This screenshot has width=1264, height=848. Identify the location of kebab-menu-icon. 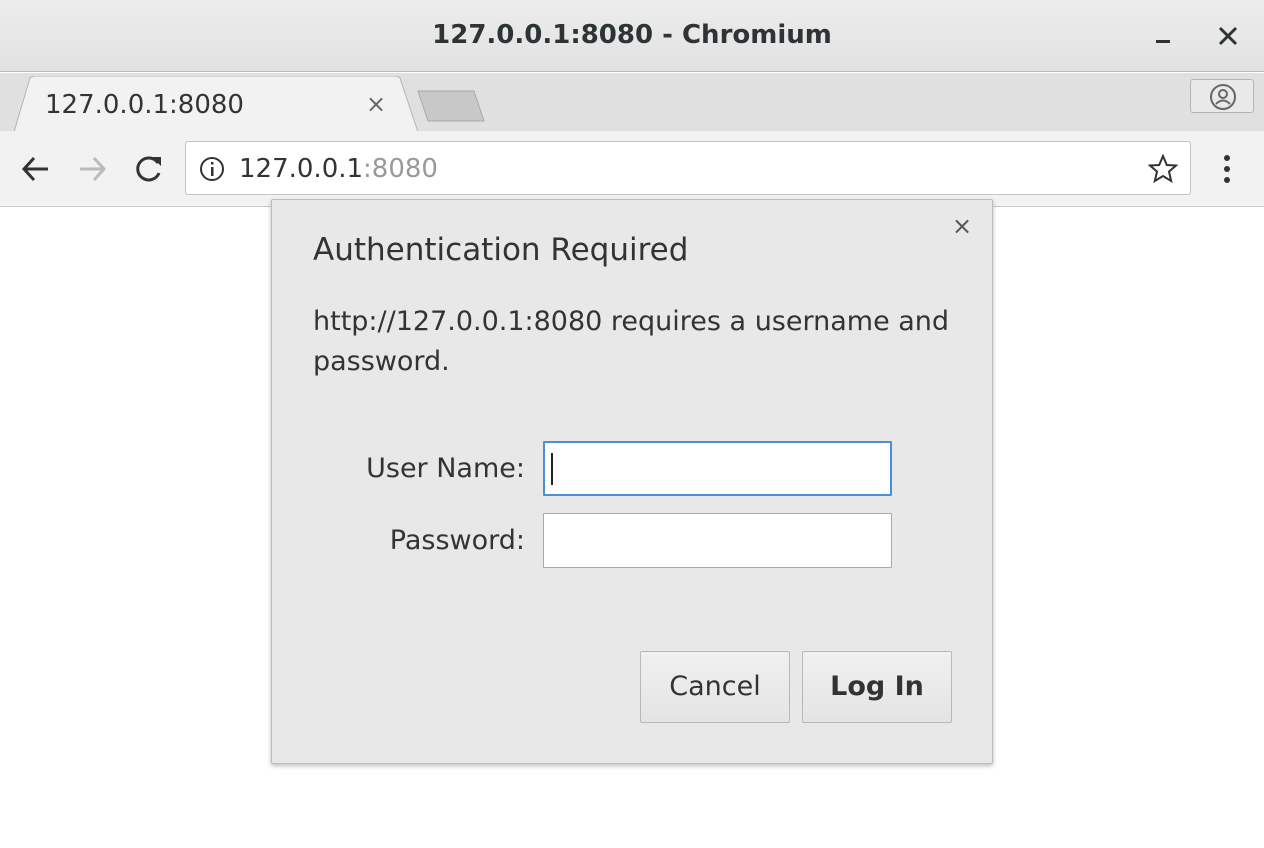
(1227, 169).